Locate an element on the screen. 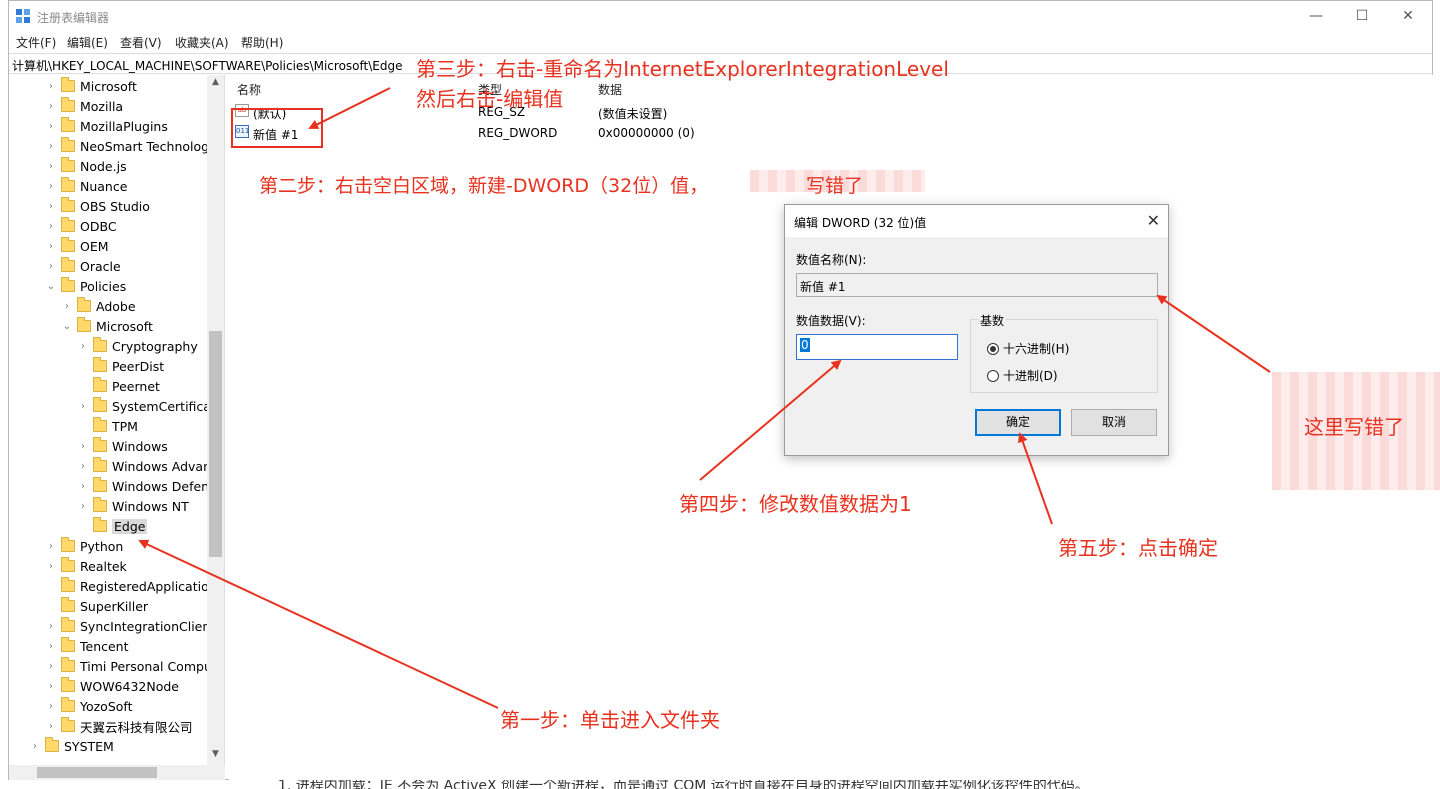 This screenshot has height=789, width=1440. tree-item: › OBS Studio is located at coordinates (97, 206).